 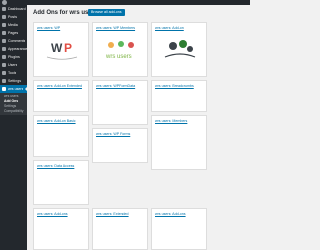 What do you see at coordinates (13, 17) in the screenshot?
I see `sidebar-item-posts: Posts` at bounding box center [13, 17].